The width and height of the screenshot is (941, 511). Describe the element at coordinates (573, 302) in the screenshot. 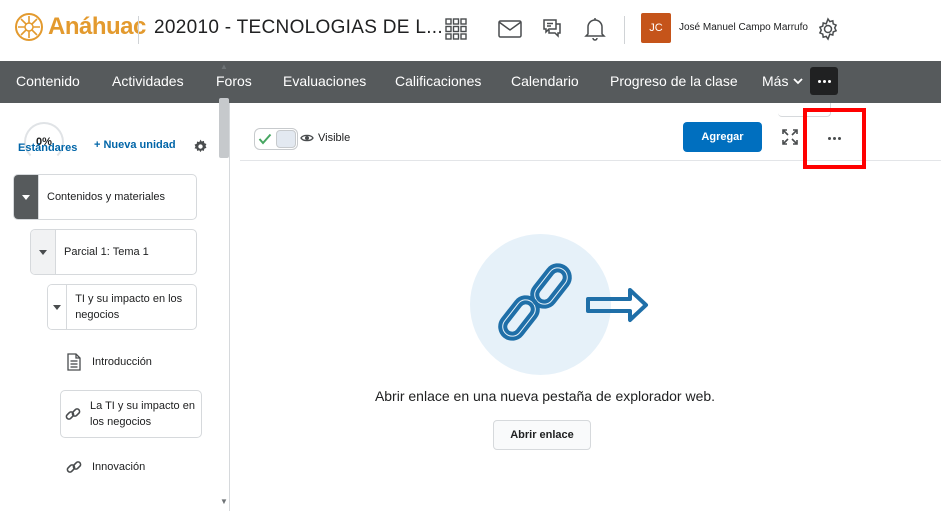

I see `chain-link-arrow-icon` at that location.